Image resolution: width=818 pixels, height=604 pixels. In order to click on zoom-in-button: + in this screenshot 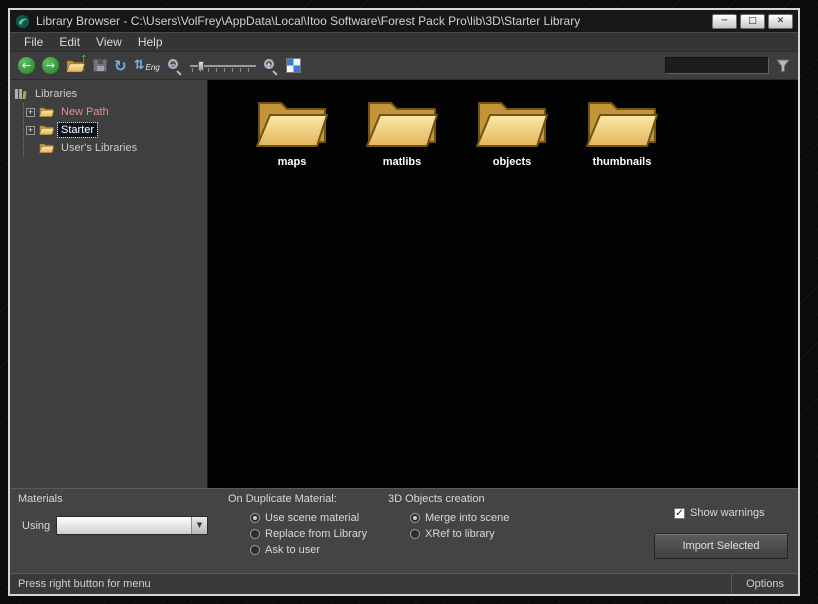, I will do `click(271, 66)`.